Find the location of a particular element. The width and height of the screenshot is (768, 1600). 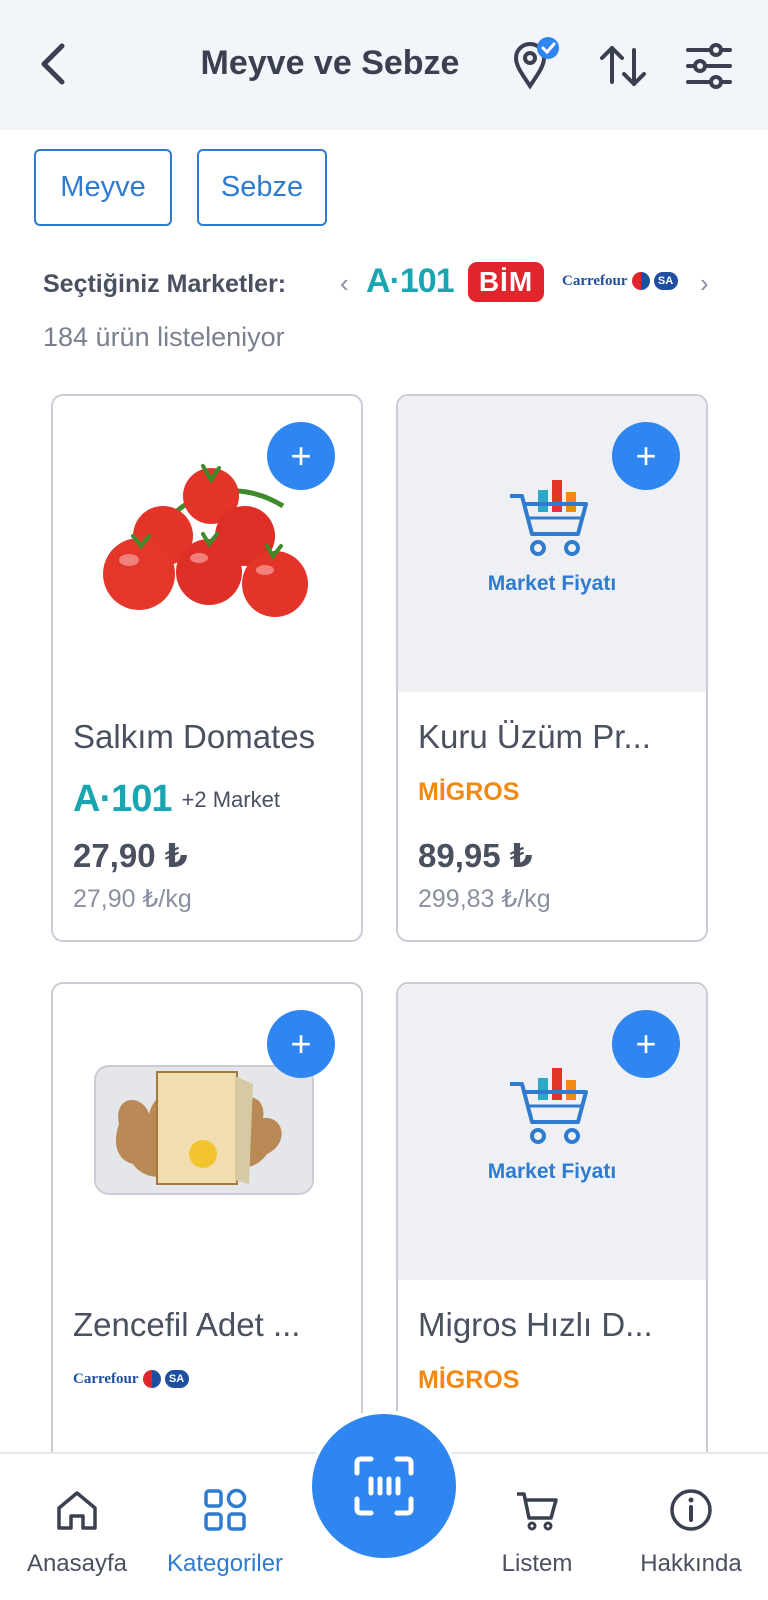

page-title: Meyve ve Sebze is located at coordinates (330, 63).